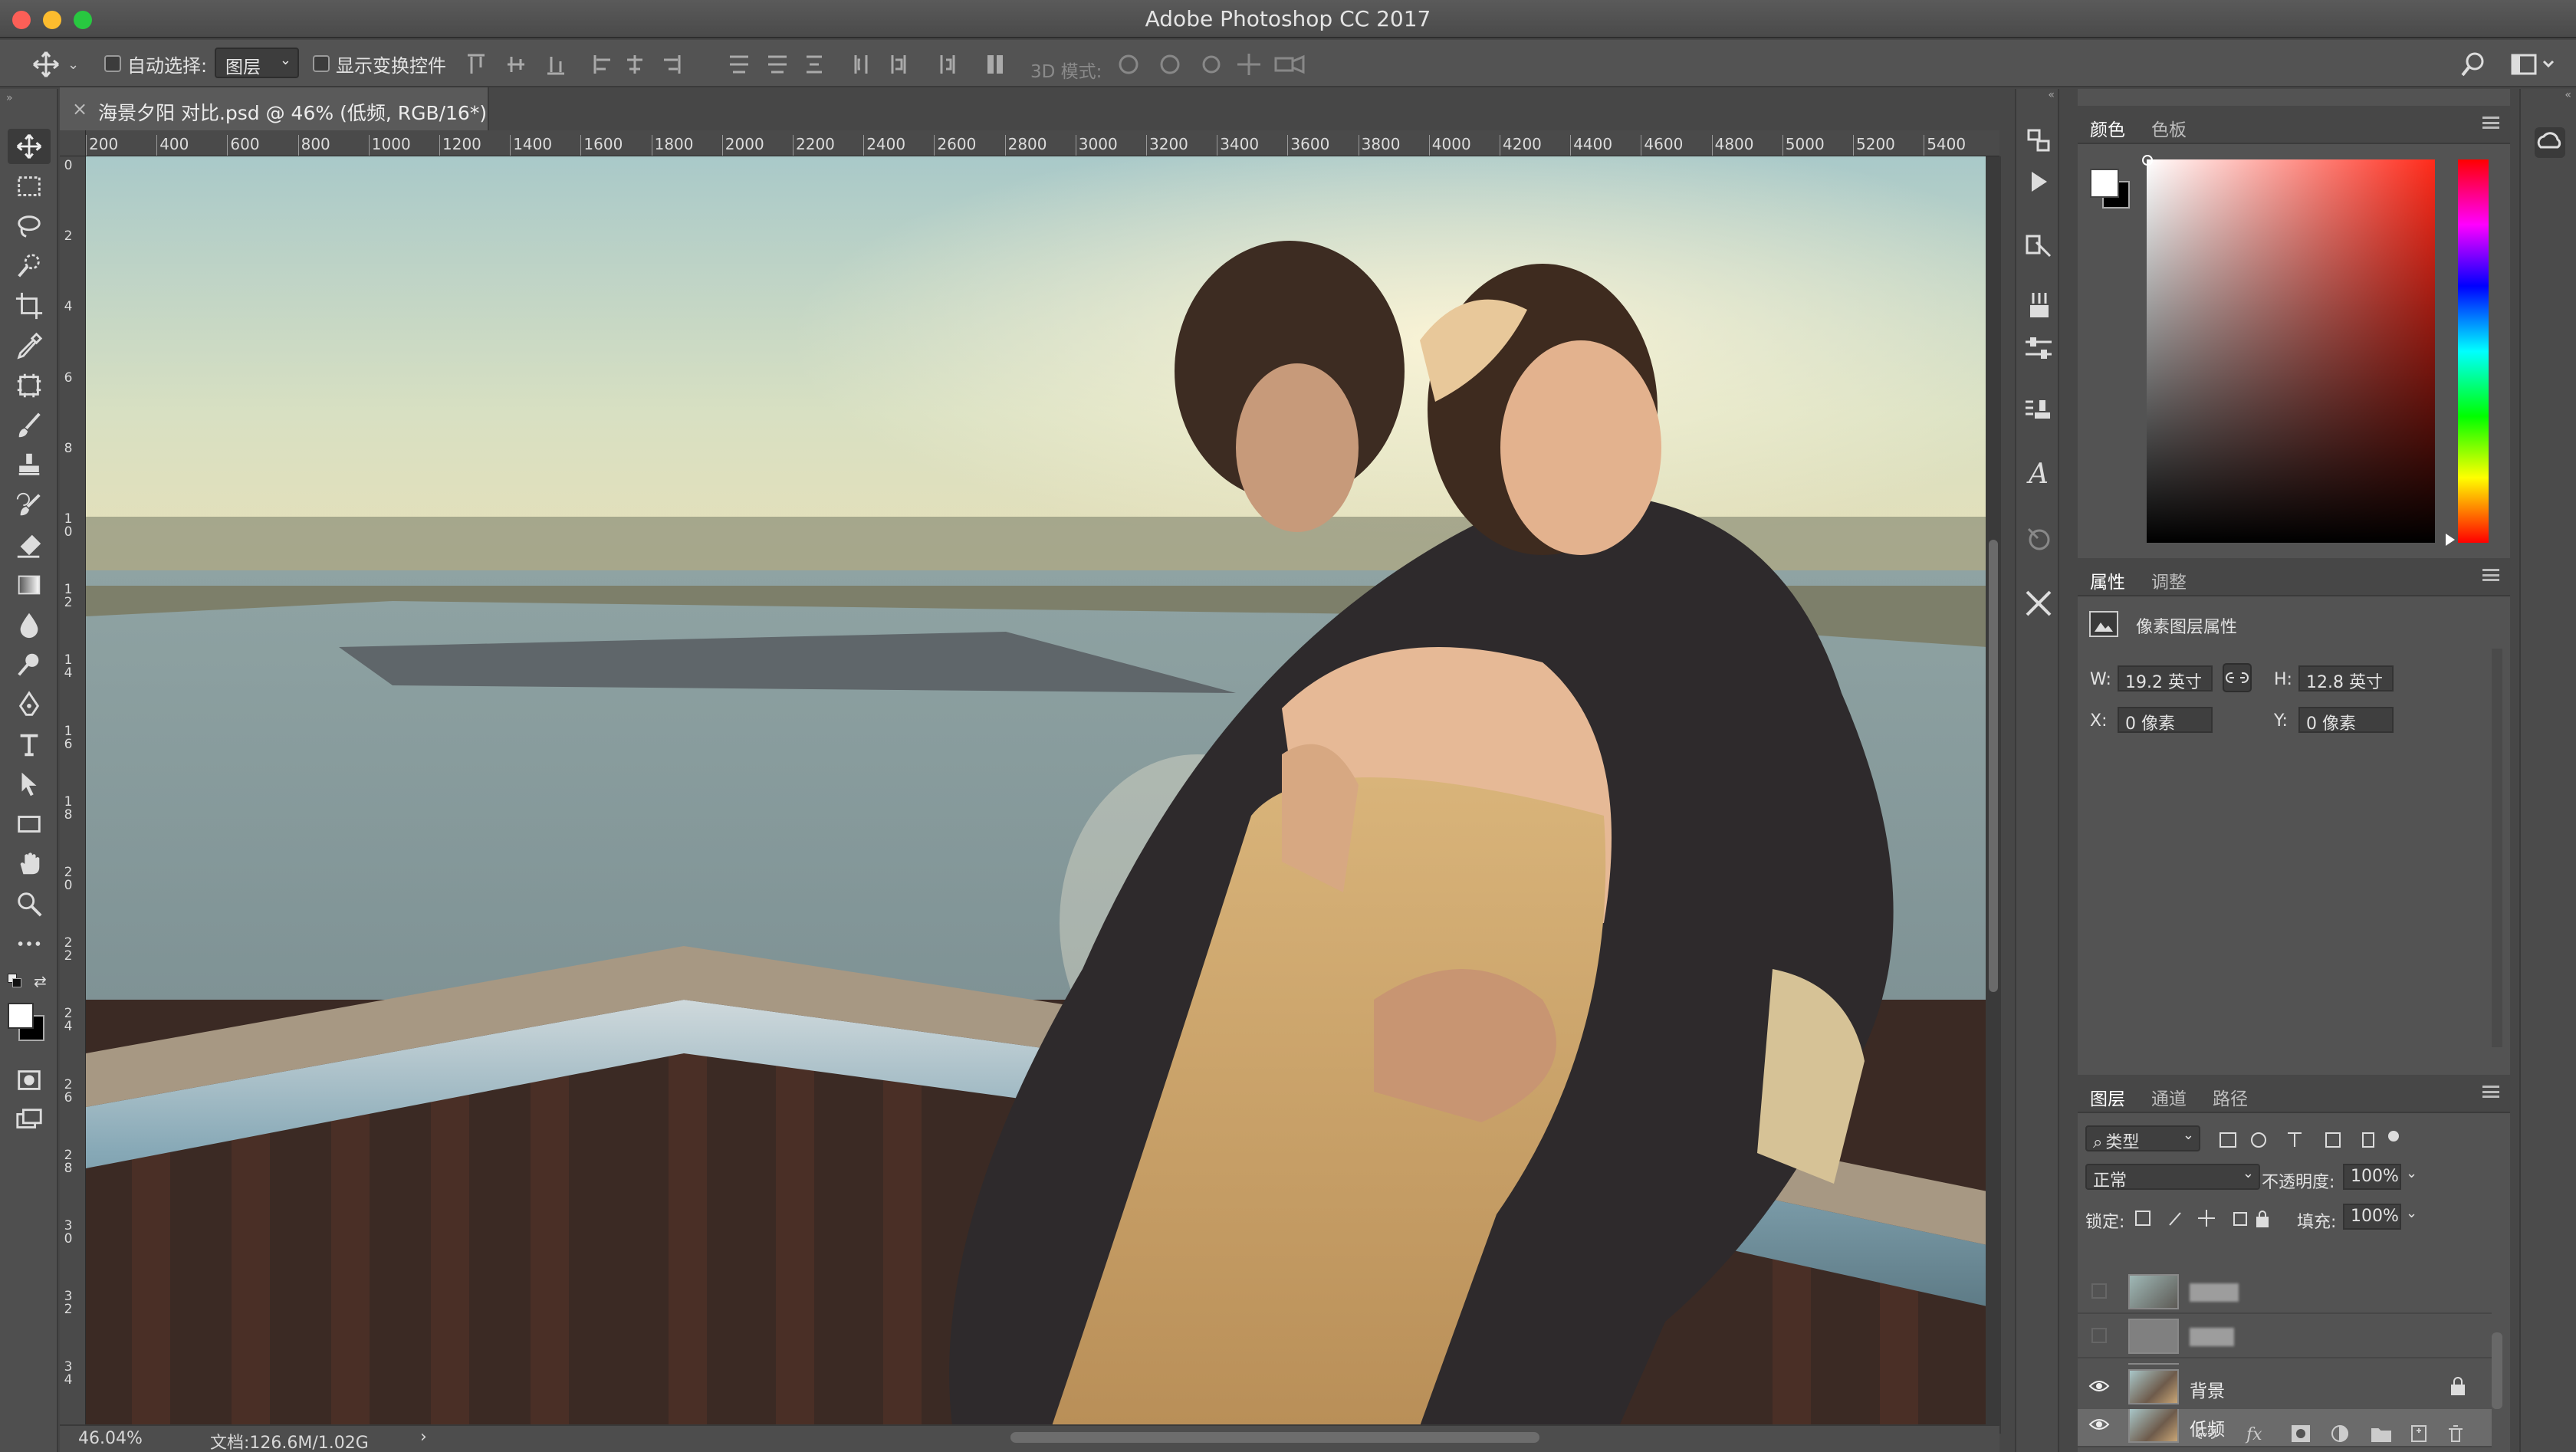  Describe the element at coordinates (2497, 848) in the screenshot. I see `properties-scrollbar` at that location.